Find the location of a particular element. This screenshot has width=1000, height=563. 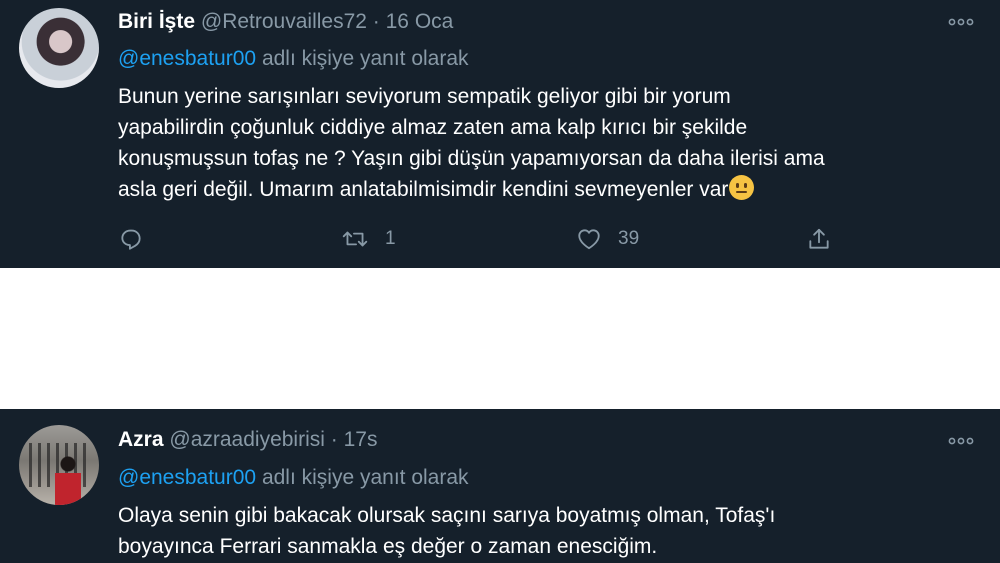

like-count: 39 is located at coordinates (629, 238).